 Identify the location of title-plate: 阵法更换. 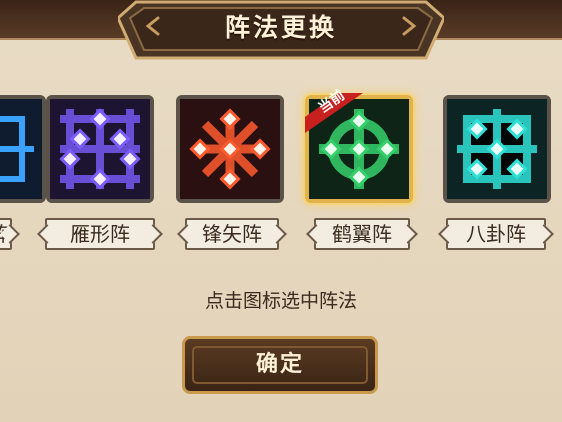
(281, 30).